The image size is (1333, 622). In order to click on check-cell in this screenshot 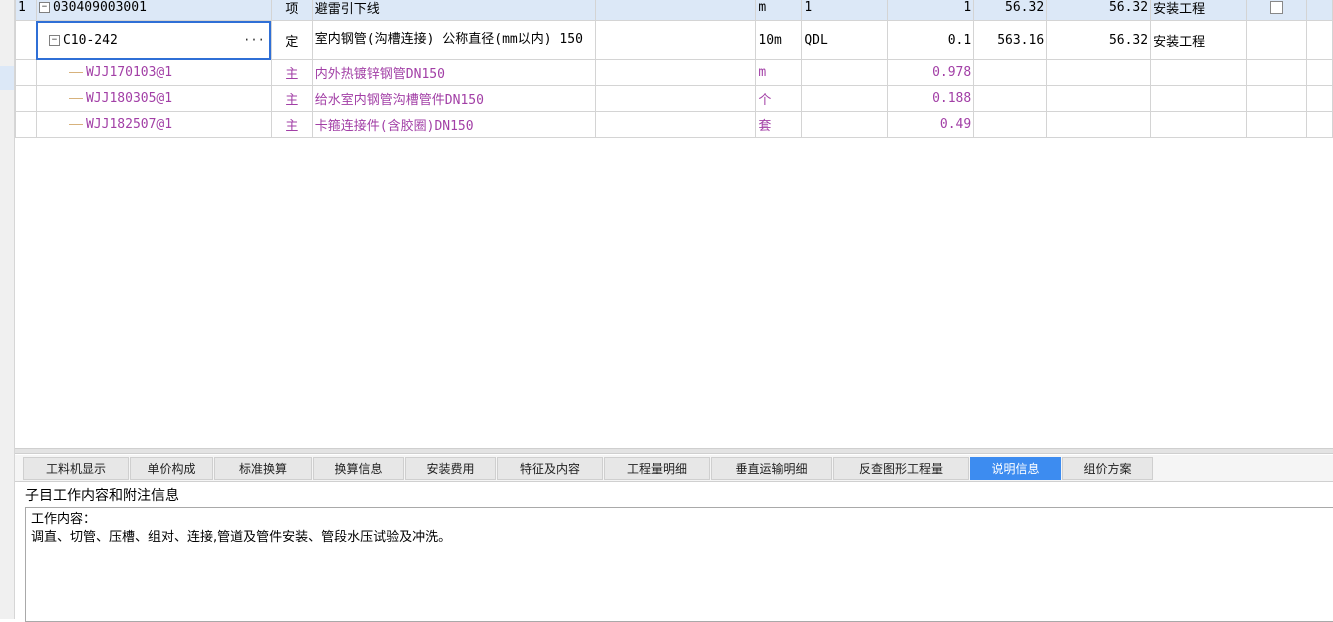, I will do `click(1276, 10)`.